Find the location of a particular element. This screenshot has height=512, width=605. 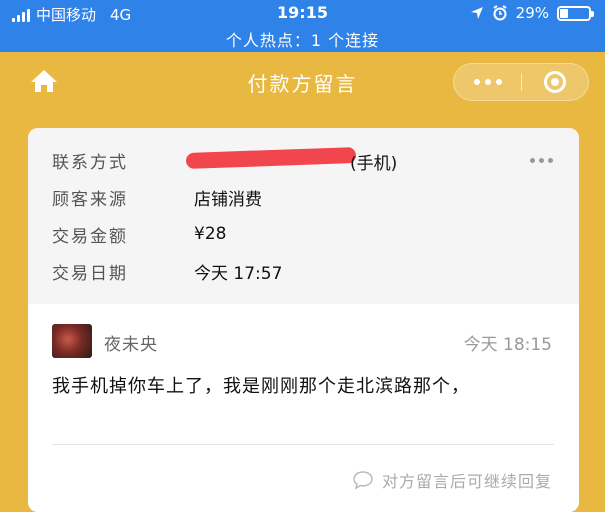

chat-bubble-icon is located at coordinates (363, 480).